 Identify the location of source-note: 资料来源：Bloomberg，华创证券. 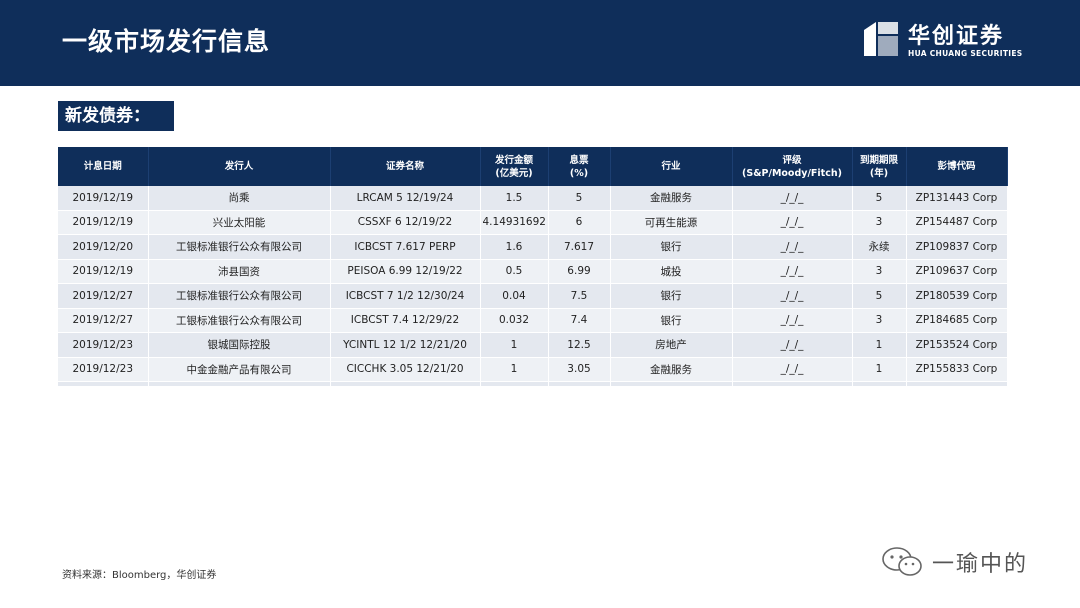
(139, 575).